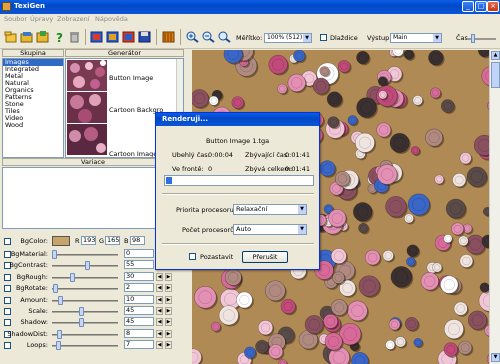 This screenshot has height=364, width=500. I want to click on title-bar: TexiGen _ □ ×, so click(250, 7).